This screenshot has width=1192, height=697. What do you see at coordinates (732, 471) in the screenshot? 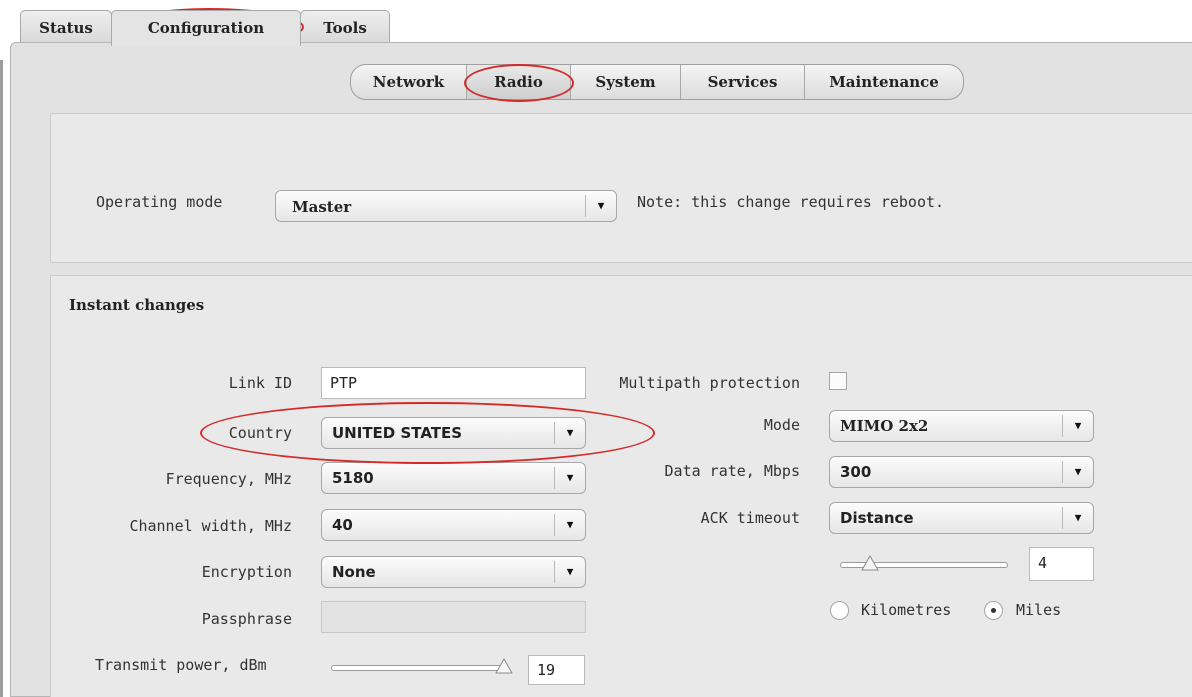
I see `data-rate-label: Data rate, Mbps` at bounding box center [732, 471].